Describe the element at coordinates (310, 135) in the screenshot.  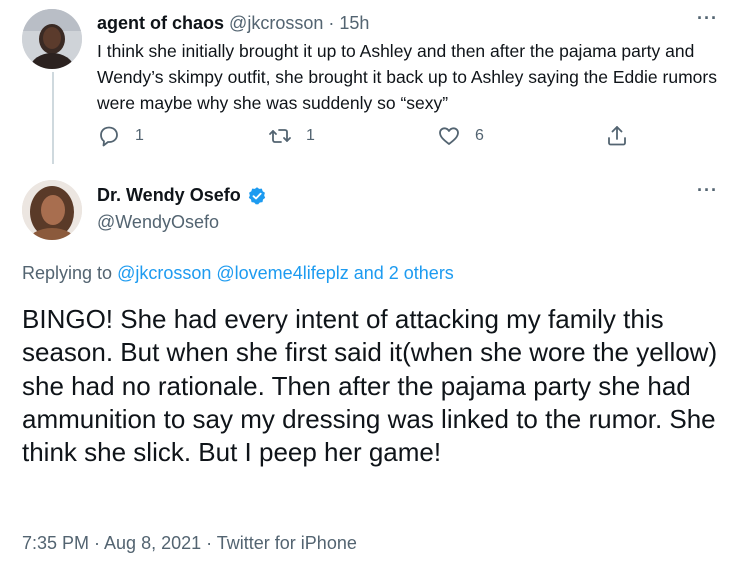
I see `retweet-count: 1` at that location.